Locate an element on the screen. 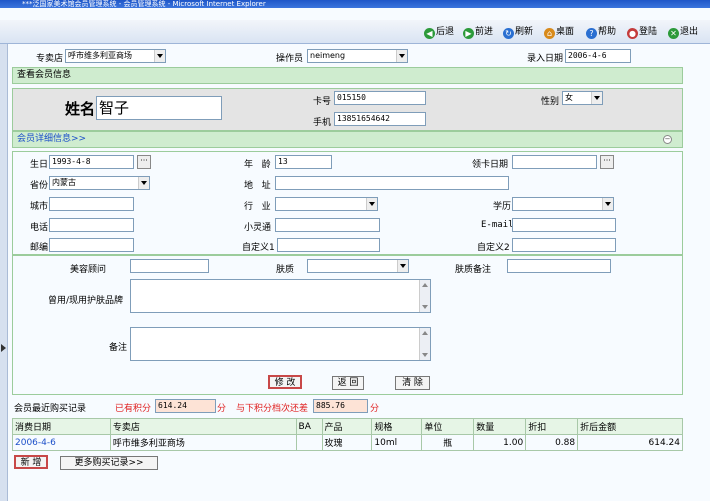  col-header: 消费日期 is located at coordinates (61, 426).